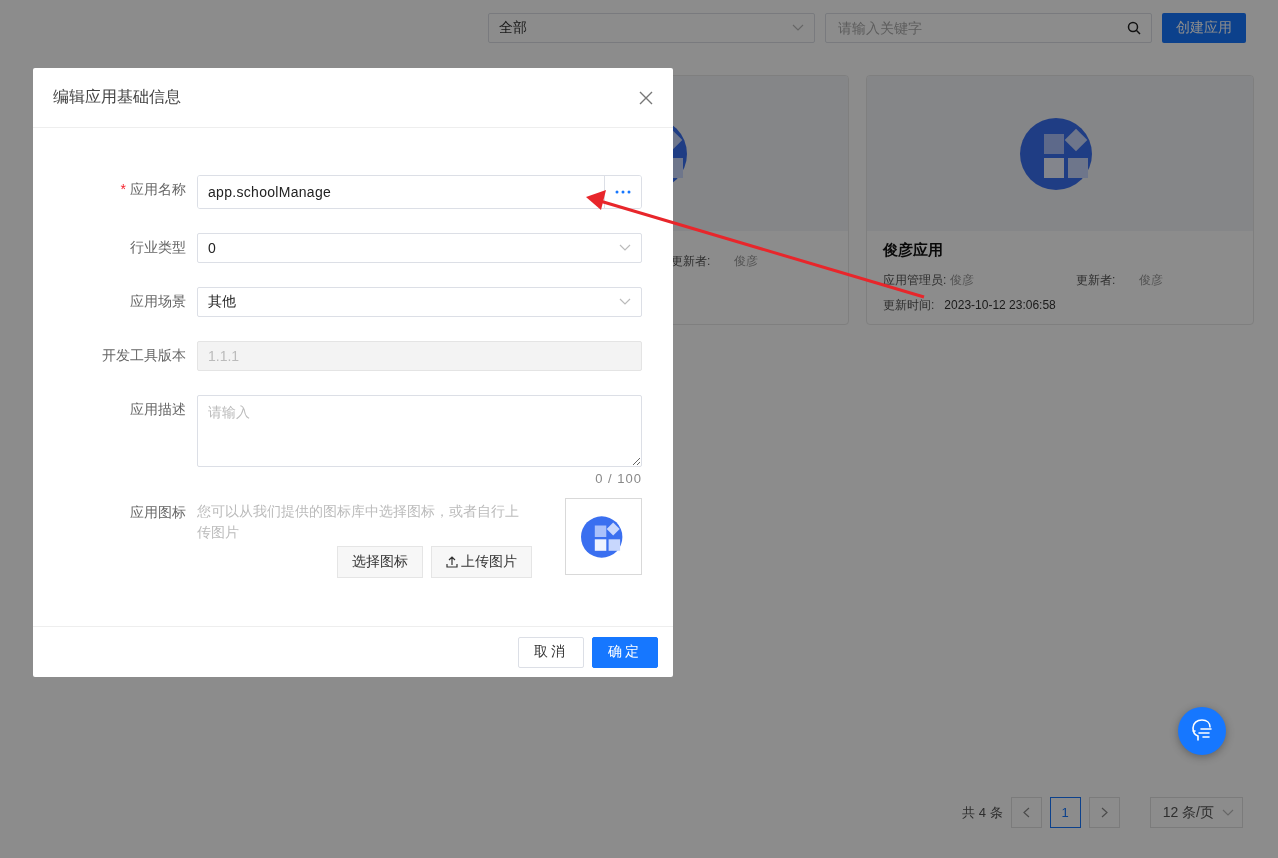  I want to click on select-value: 12 条/页, so click(1188, 812).